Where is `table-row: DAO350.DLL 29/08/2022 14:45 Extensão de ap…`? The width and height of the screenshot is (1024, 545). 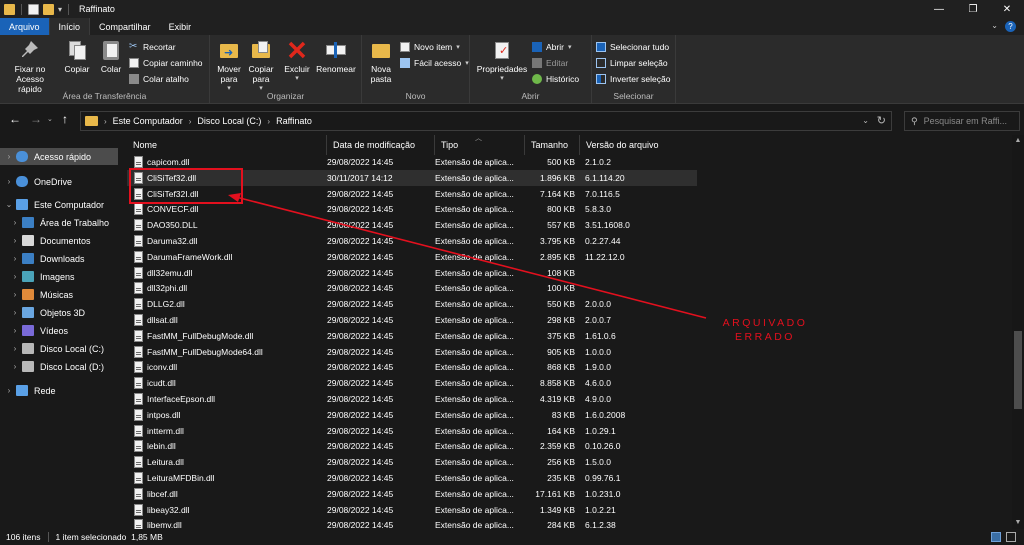 table-row: DAO350.DLL 29/08/2022 14:45 Extensão de ap… is located at coordinates (412, 225).